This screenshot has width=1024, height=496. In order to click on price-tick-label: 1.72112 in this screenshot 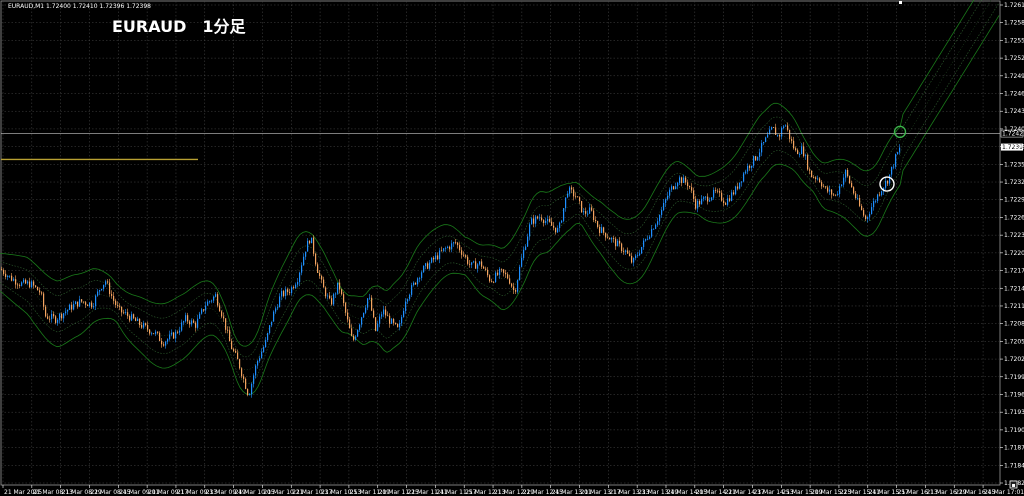, I will do `click(1014, 306)`.